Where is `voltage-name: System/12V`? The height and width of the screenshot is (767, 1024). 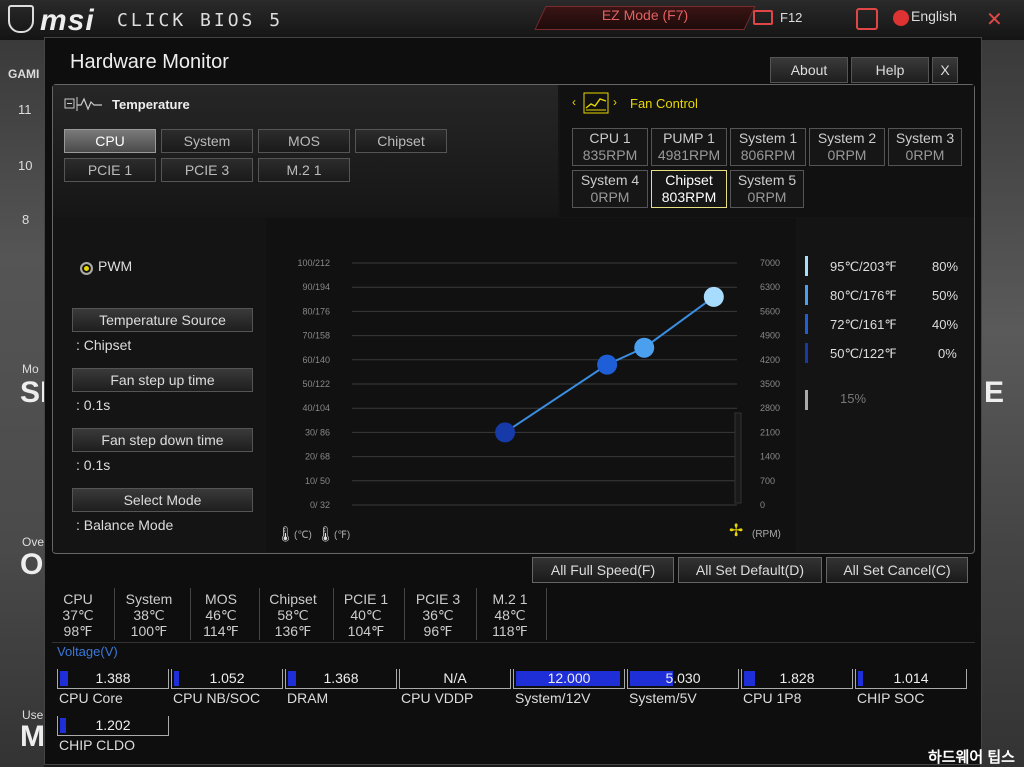 voltage-name: System/12V is located at coordinates (553, 698).